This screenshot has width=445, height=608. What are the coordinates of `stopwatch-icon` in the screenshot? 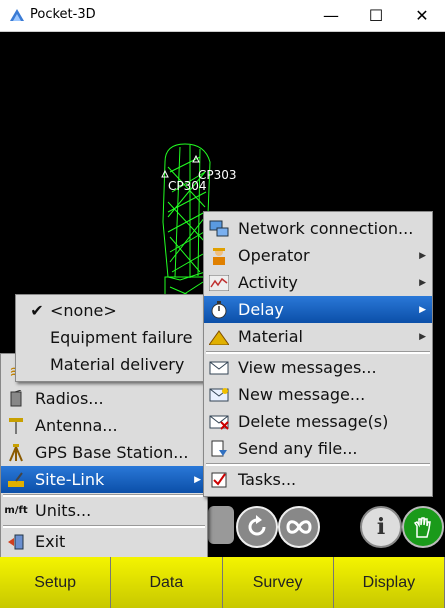 It's located at (219, 309).